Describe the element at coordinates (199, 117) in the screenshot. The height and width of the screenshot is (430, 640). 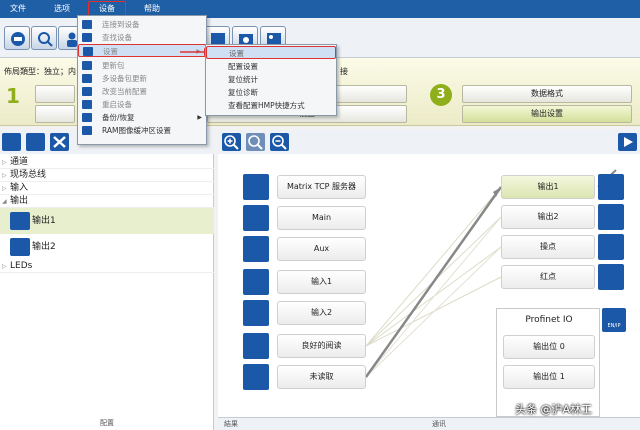
I see `submenu-arrow-icon: ▶` at that location.